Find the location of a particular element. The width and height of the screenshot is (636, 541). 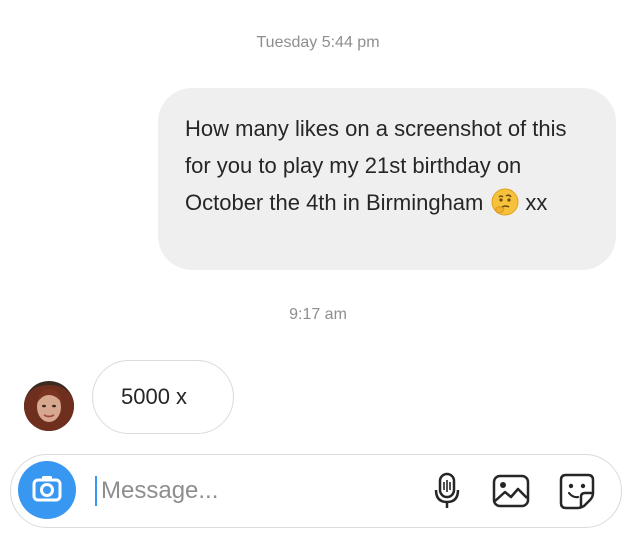

received-message-text: 5000 x is located at coordinates (154, 396).